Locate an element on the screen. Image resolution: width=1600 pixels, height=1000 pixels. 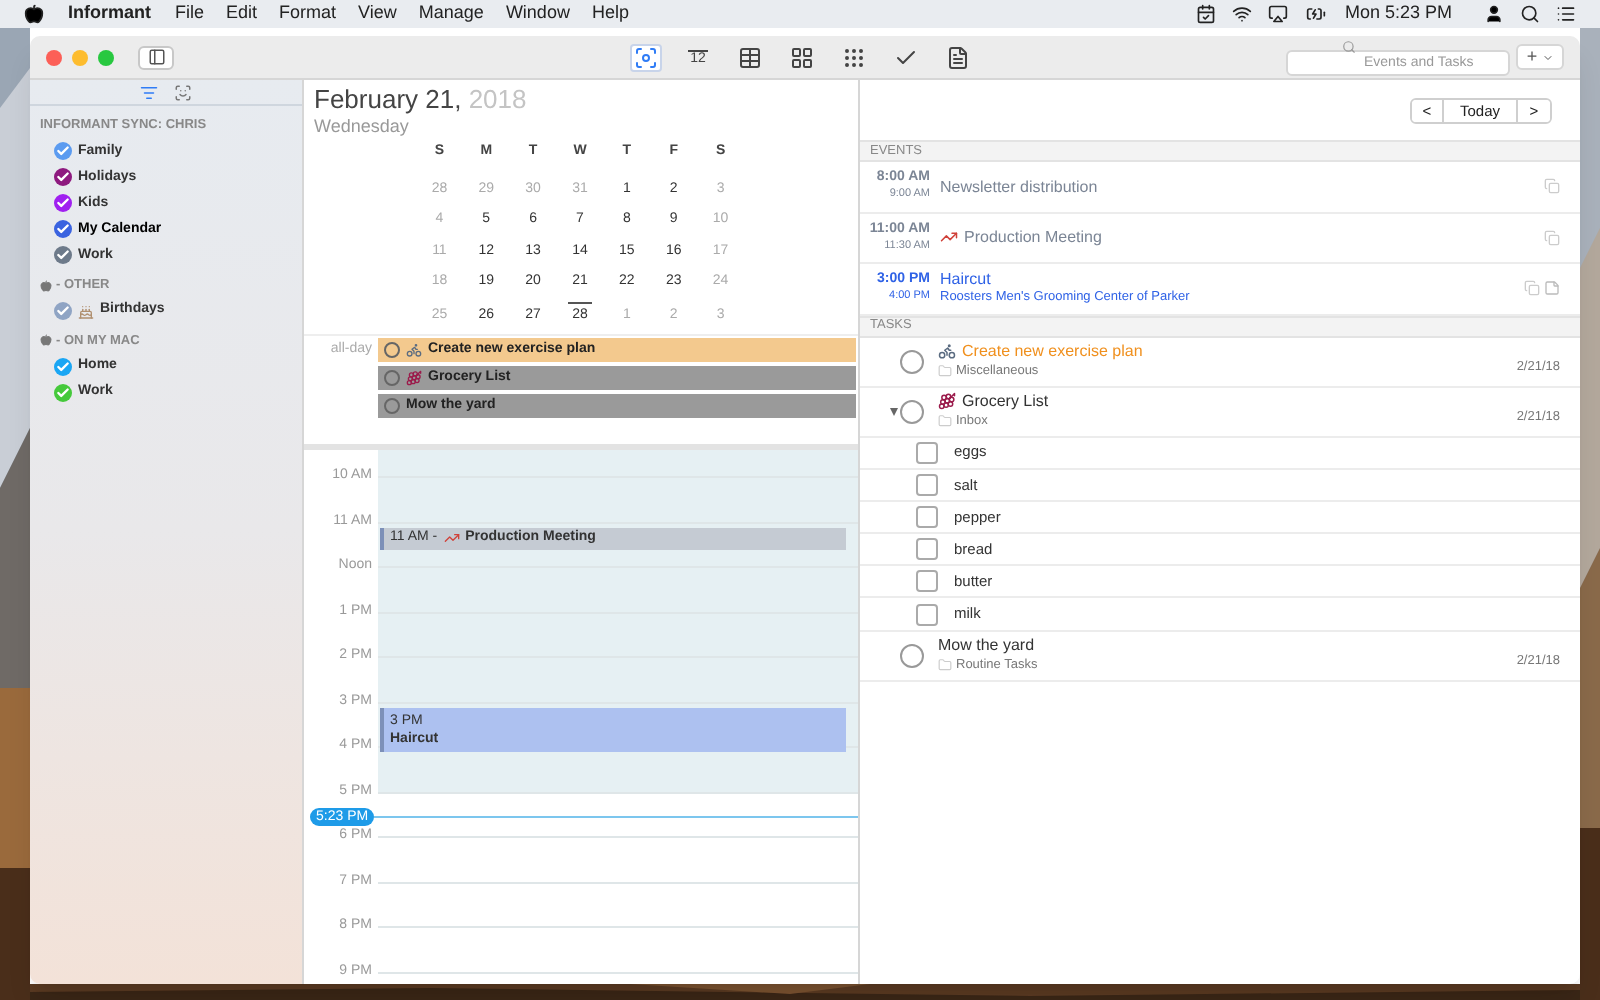
note-icon is located at coordinates (1552, 288).